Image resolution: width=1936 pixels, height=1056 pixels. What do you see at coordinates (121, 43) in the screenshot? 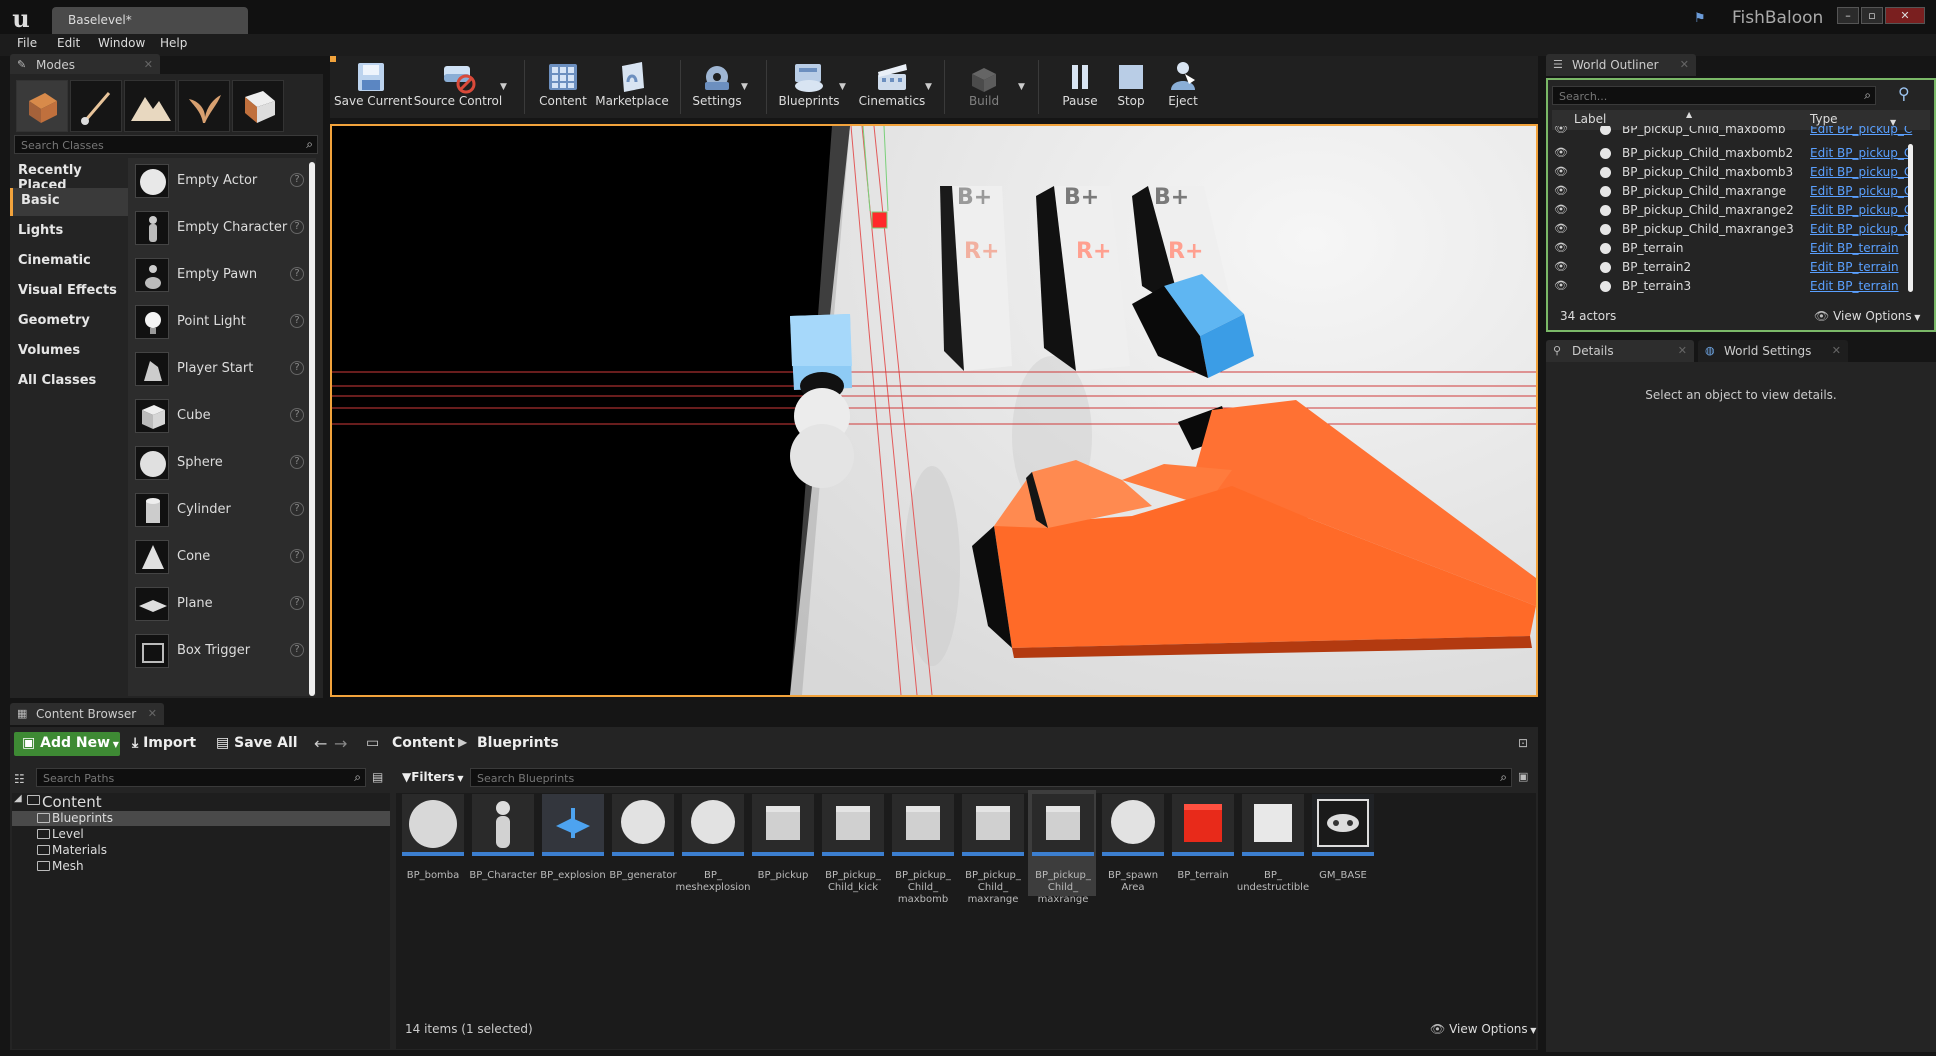
I see `menu-window: Window` at bounding box center [121, 43].